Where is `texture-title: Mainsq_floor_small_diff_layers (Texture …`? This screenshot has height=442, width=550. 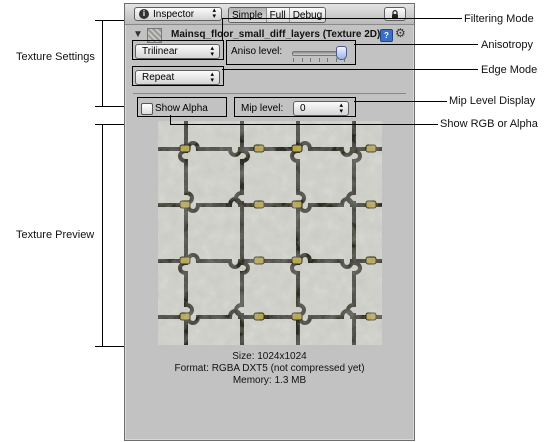
texture-title: Mainsq_floor_small_diff_layers (Texture … is located at coordinates (276, 34).